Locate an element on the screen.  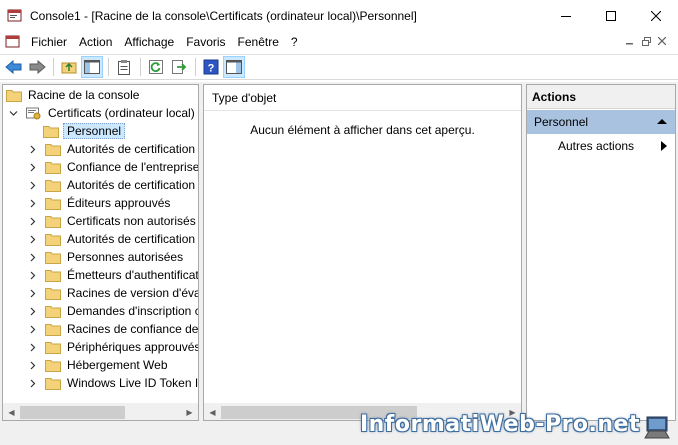
maximize-button is located at coordinates (610, 15).